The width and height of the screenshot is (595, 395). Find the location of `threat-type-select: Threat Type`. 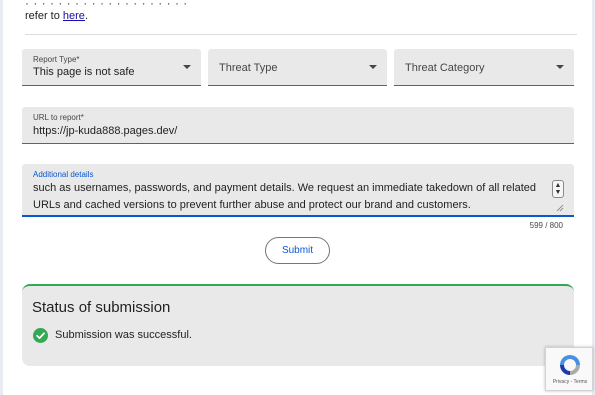

threat-type-select: Threat Type is located at coordinates (297, 67).